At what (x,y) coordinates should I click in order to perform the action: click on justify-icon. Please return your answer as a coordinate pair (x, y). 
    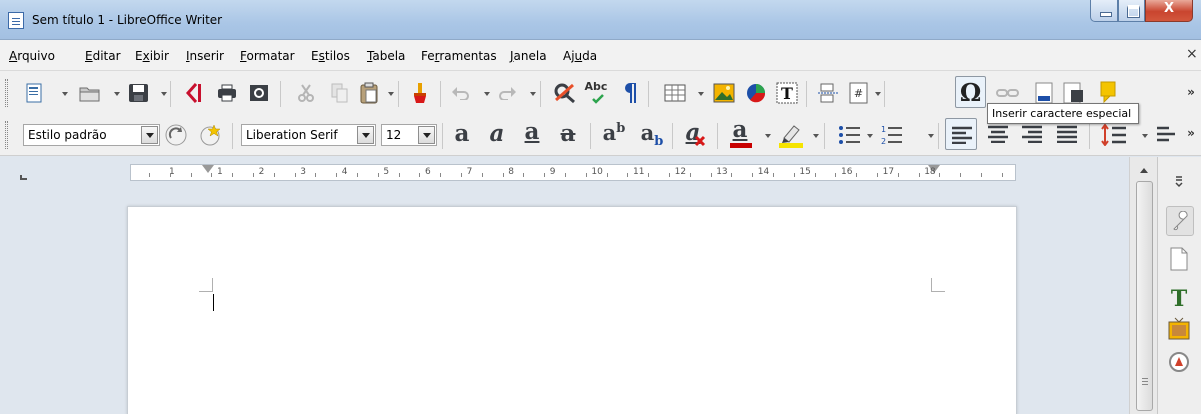
    Looking at the image, I should click on (1067, 134).